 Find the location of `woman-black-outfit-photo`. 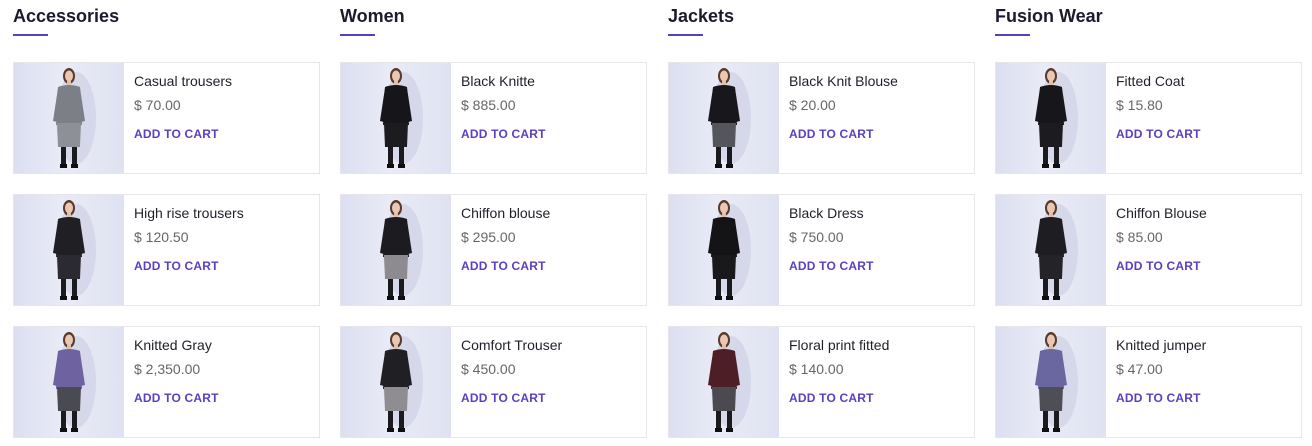

woman-black-outfit-photo is located at coordinates (1051, 250).